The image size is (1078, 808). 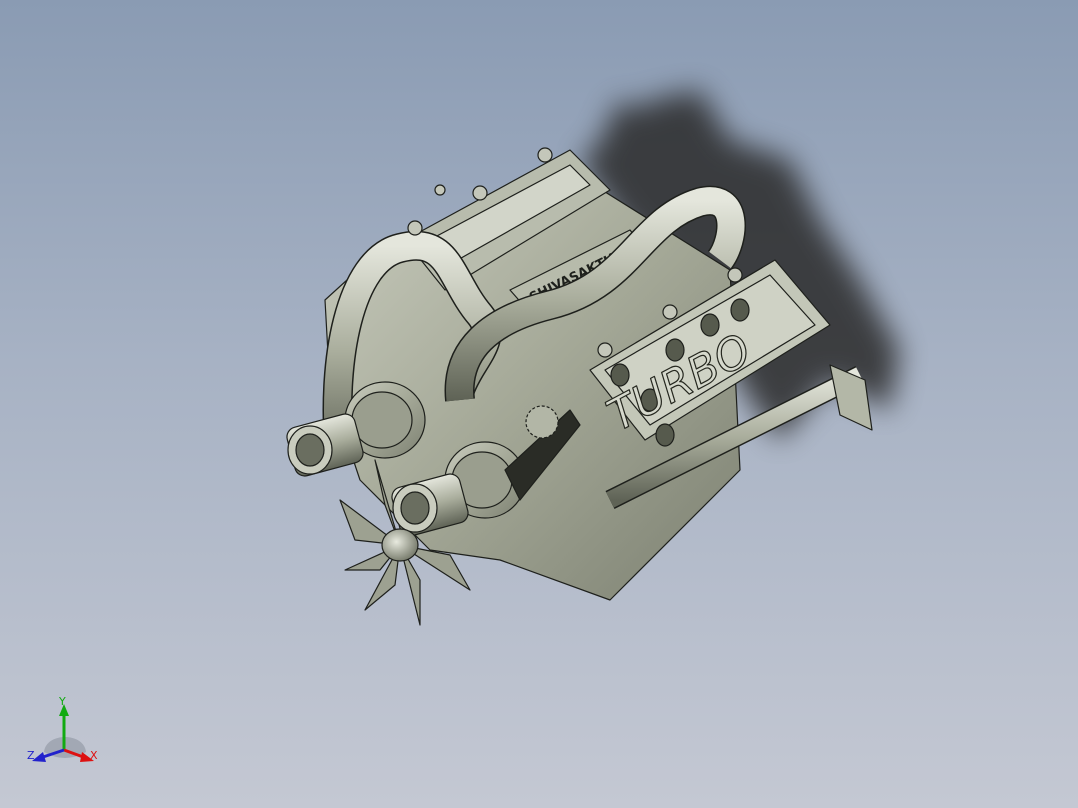 I want to click on axis-x-label: X, so click(x=94, y=755).